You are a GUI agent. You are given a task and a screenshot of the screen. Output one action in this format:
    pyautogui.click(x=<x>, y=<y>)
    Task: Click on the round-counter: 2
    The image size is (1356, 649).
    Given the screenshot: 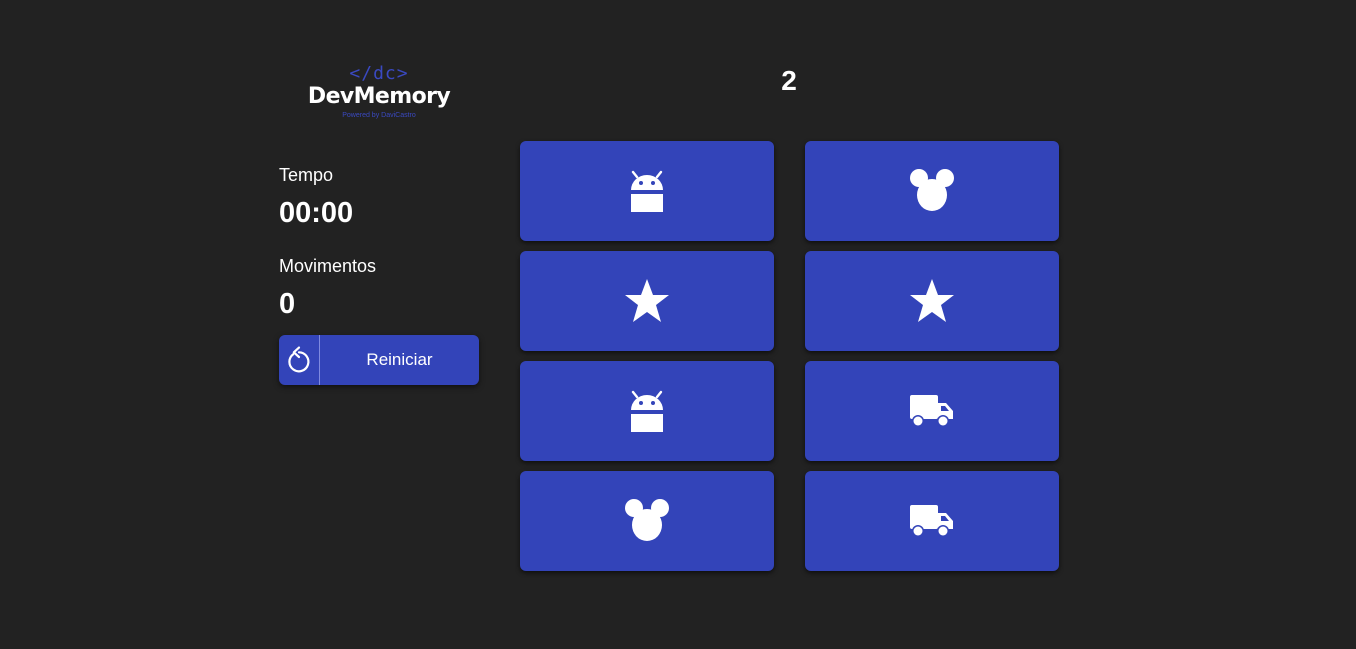 What is the action you would take?
    pyautogui.click(x=789, y=80)
    